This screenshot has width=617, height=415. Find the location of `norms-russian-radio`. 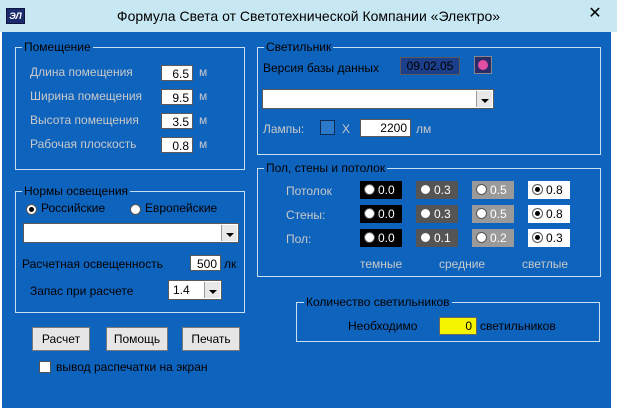

norms-russian-radio is located at coordinates (31, 209).